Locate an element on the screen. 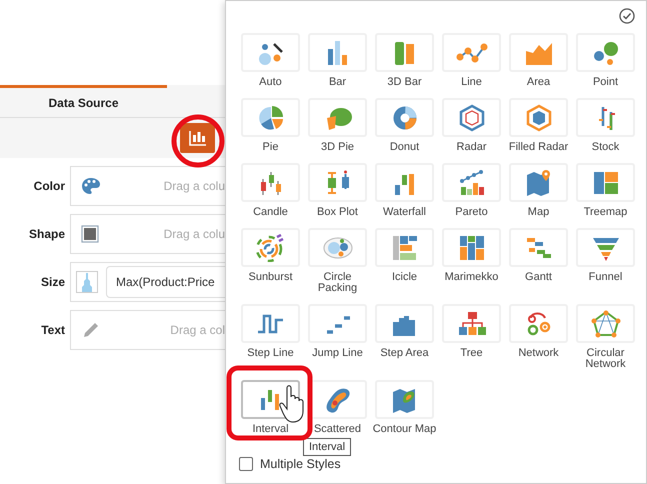 This screenshot has height=484, width=647. chart-type-label: Tree is located at coordinates (471, 353).